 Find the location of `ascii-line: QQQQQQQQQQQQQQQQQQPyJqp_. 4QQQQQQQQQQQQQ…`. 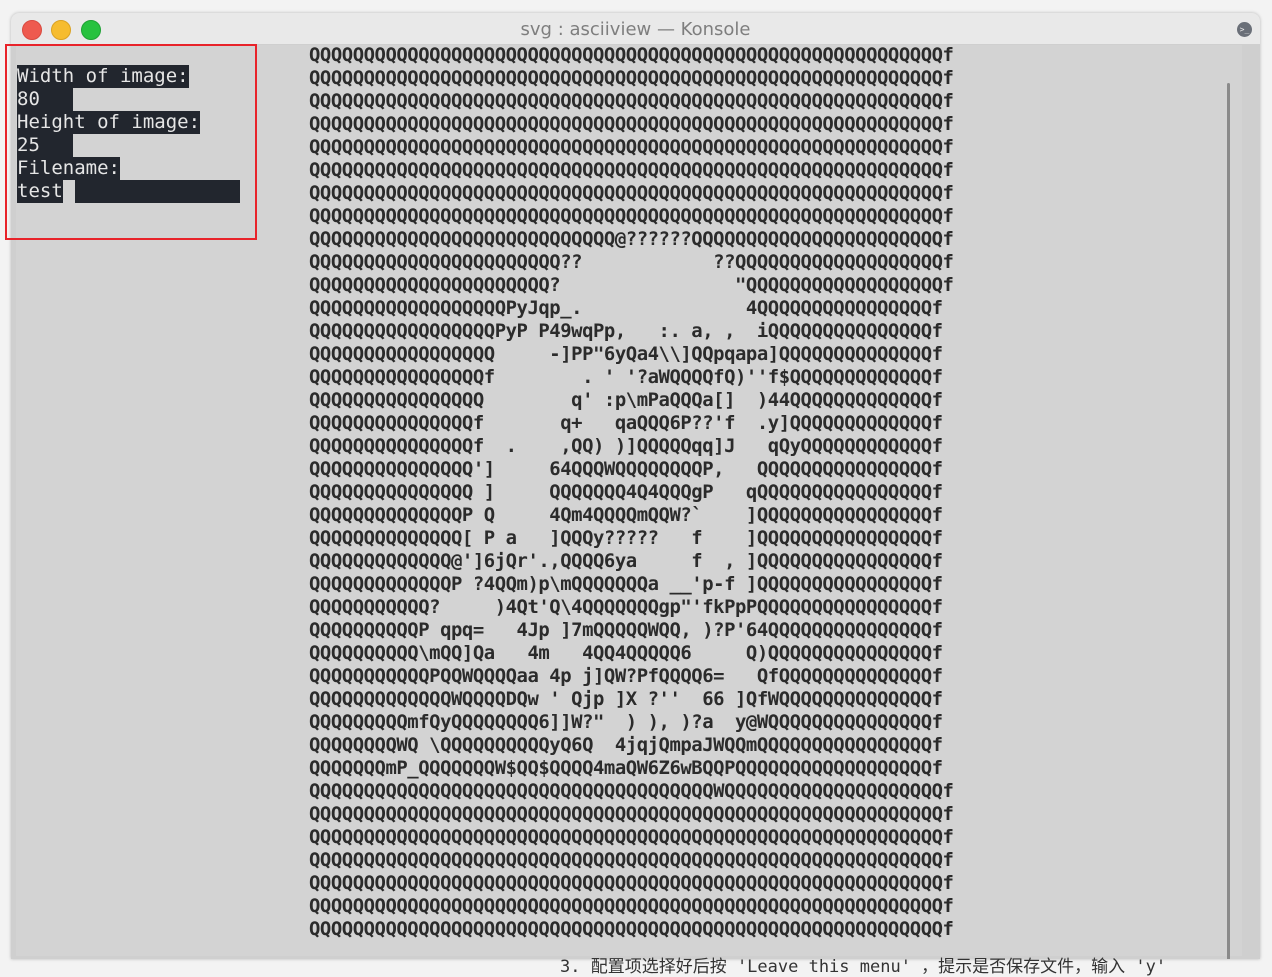

ascii-line: QQQQQQQQQQQQQQQQQQPyJqp_. 4QQQQQQQQQQQQQ… is located at coordinates (626, 308).